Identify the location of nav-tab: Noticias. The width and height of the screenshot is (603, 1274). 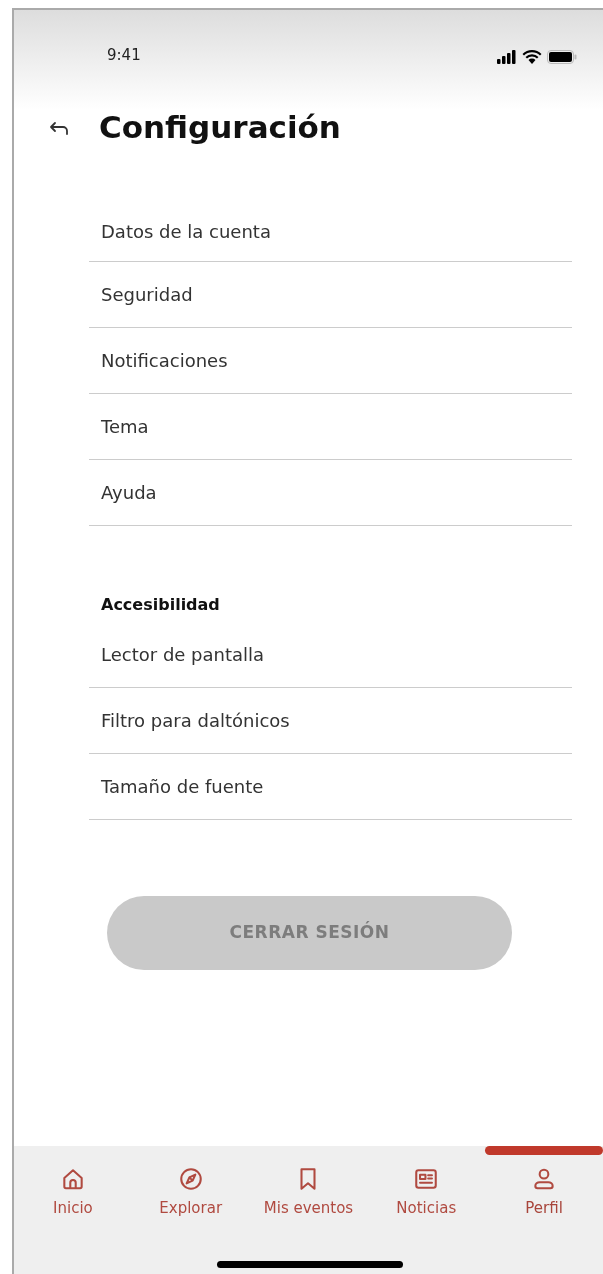
(426, 1197).